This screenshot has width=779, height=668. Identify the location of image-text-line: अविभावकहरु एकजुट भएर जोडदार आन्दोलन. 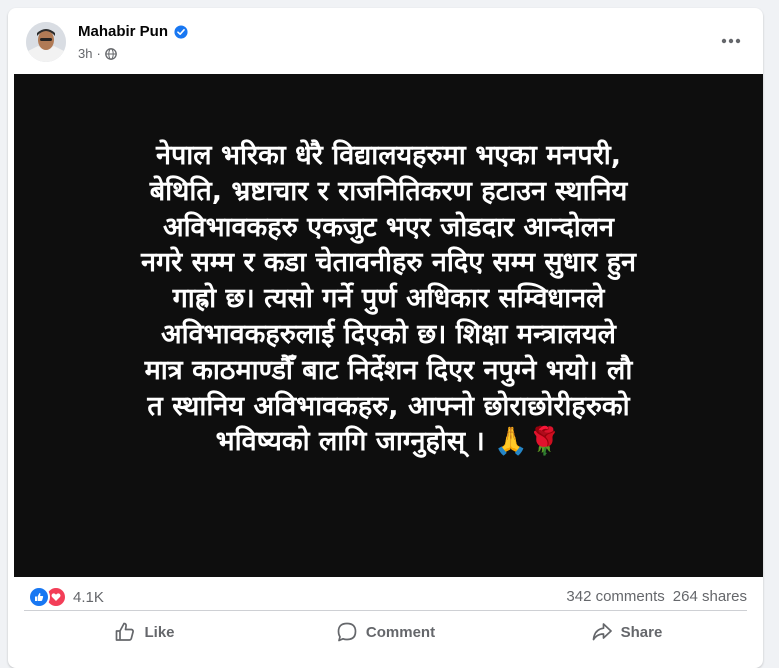
(388, 227).